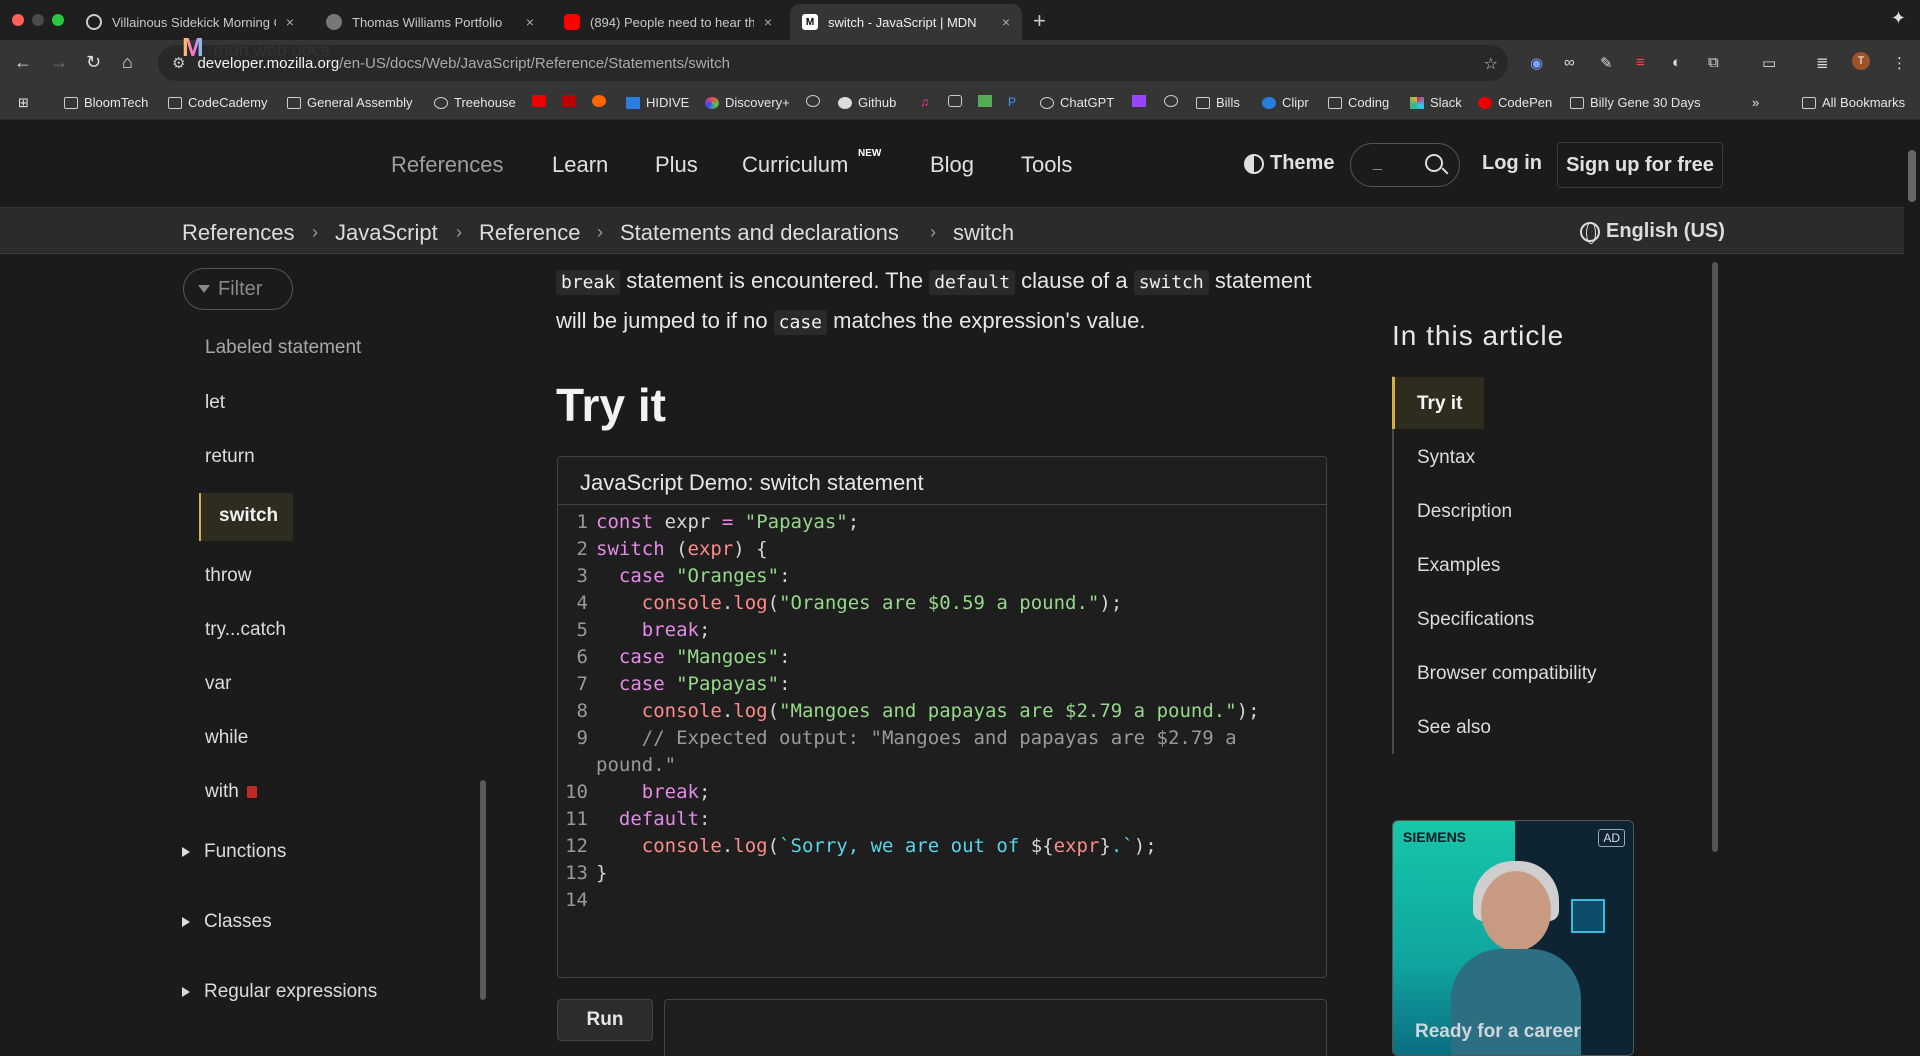 Image resolution: width=1920 pixels, height=1056 pixels. I want to click on bookmark-link: ChatGPT, so click(1077, 102).